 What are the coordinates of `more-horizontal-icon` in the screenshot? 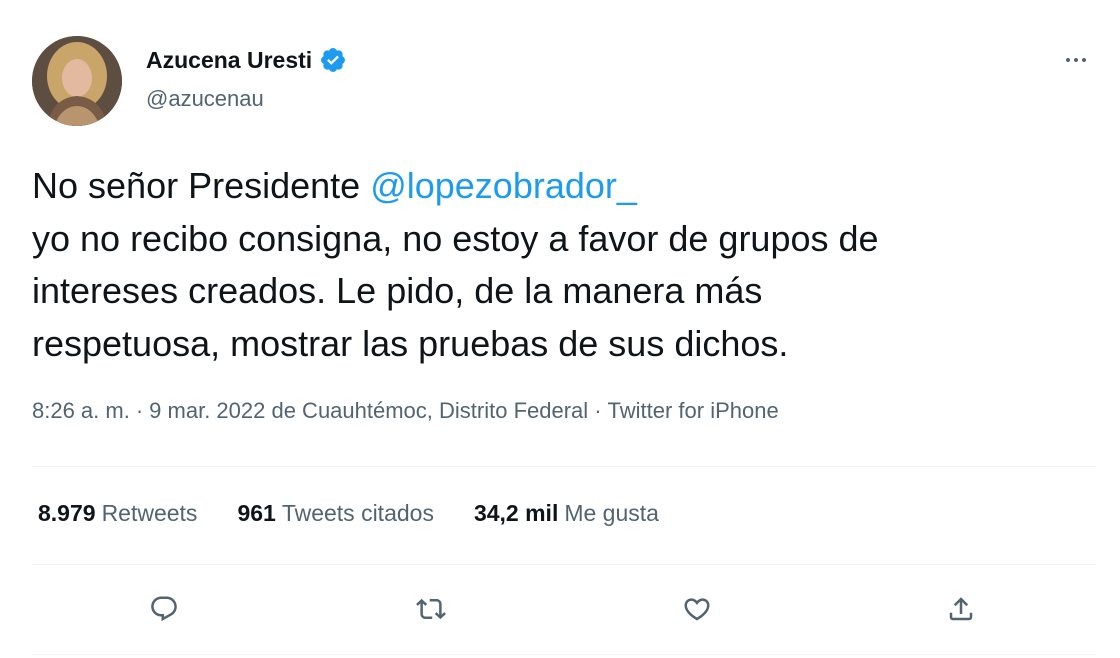 It's located at (1076, 60).